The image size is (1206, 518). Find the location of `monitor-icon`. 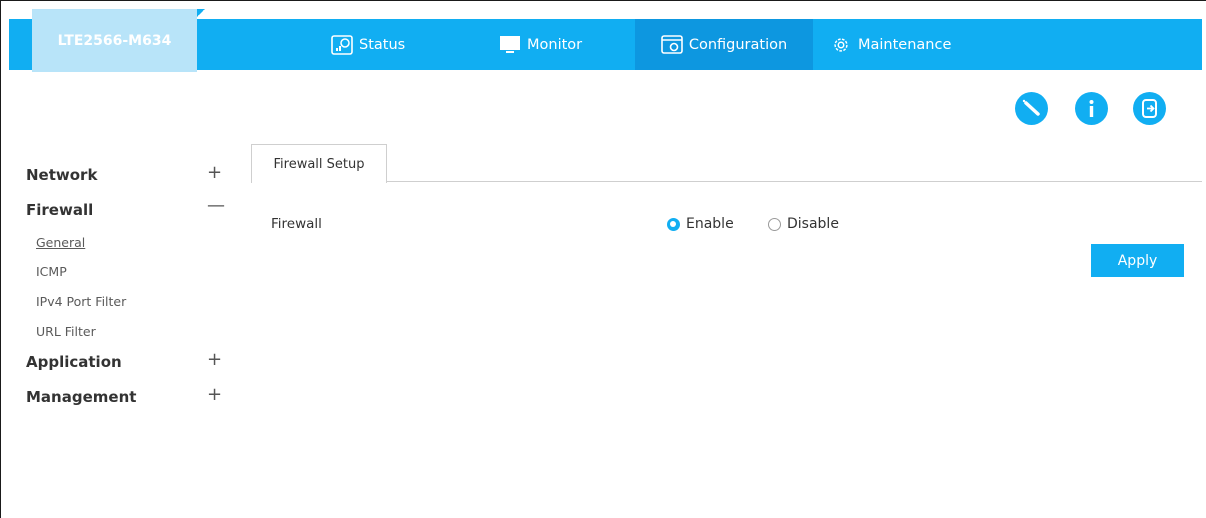

monitor-icon is located at coordinates (510, 44).